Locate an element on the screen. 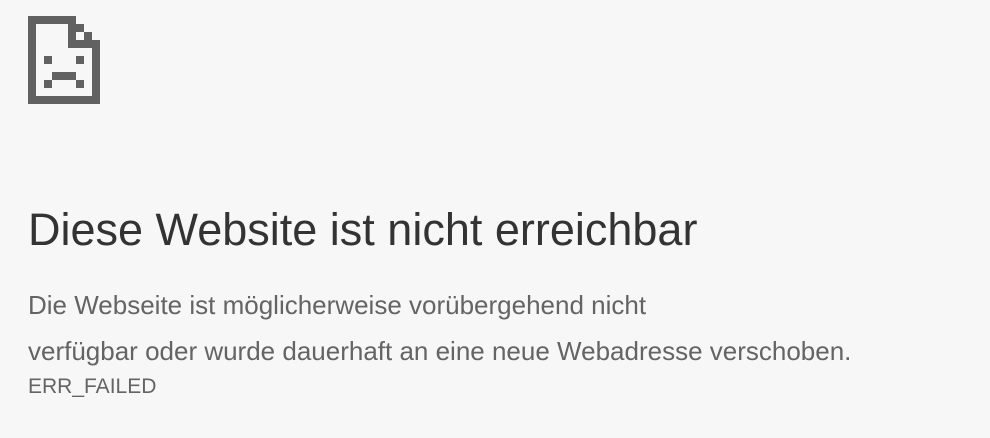  sad-document-icon is located at coordinates (64, 60).